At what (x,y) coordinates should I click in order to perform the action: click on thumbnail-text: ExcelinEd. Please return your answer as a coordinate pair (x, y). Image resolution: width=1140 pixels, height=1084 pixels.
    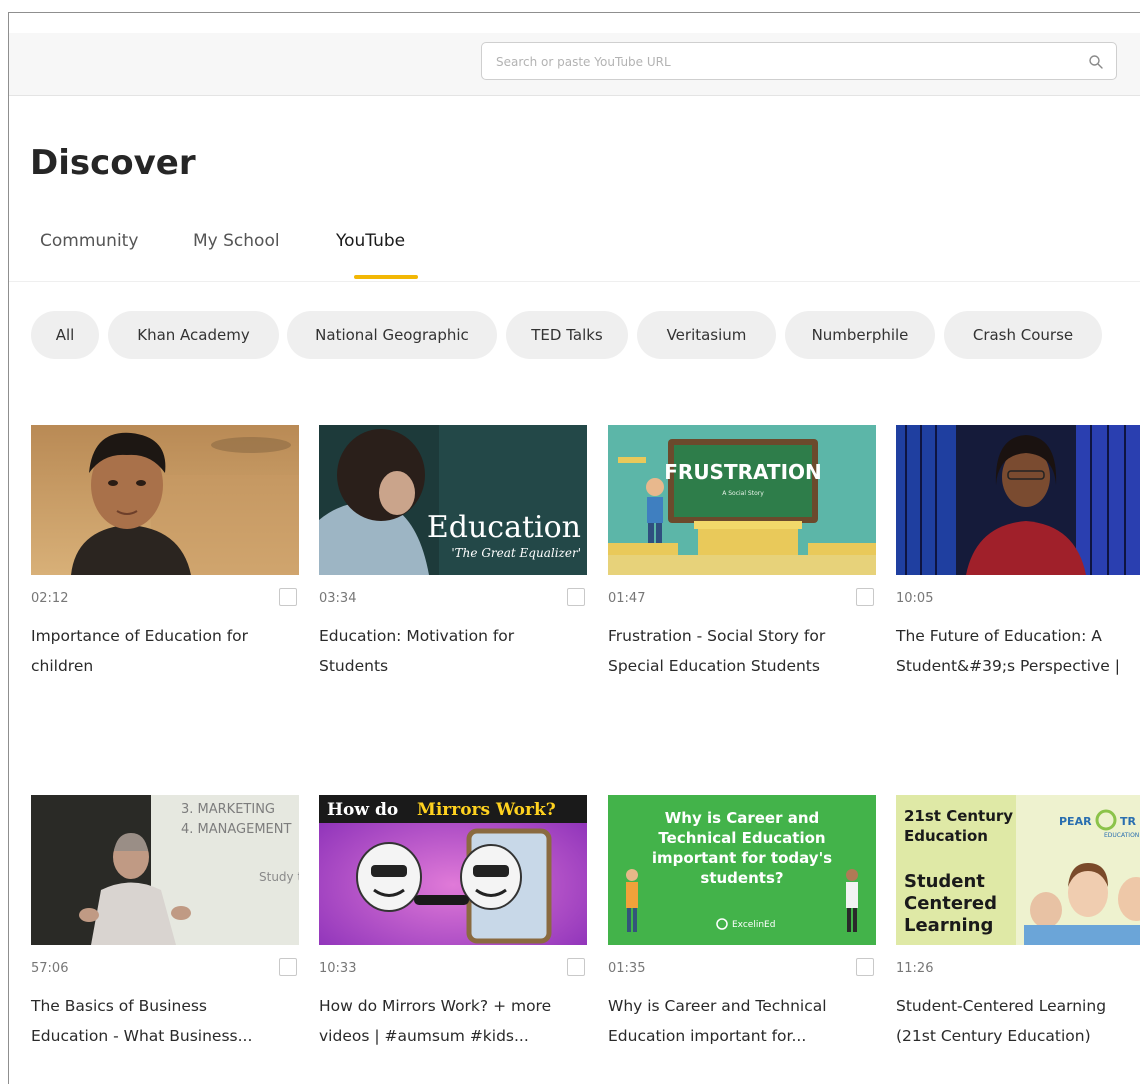
    Looking at the image, I should click on (753, 925).